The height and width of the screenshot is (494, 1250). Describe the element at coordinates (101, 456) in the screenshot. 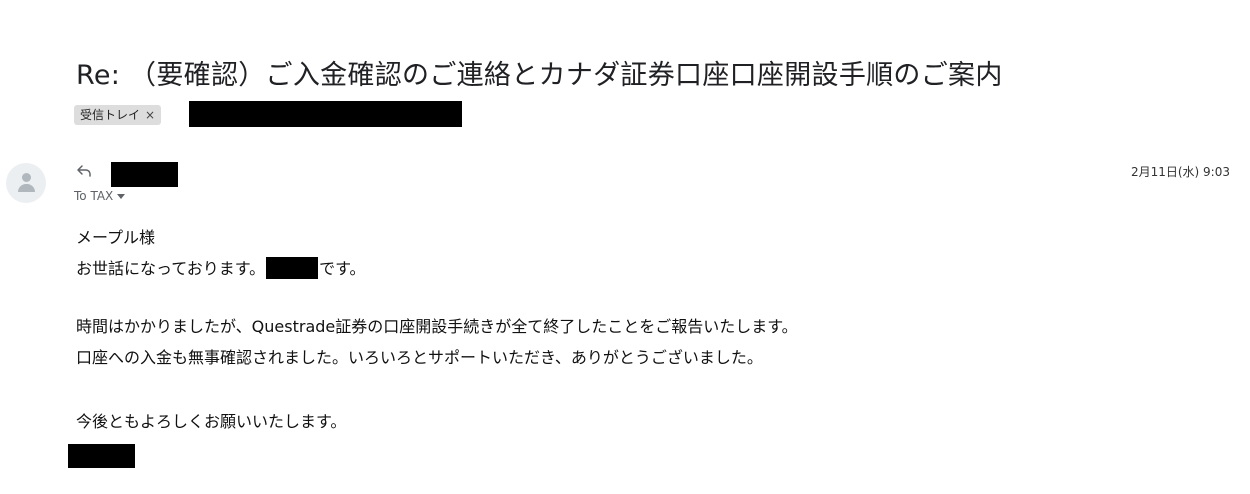

I see `redacted-signature` at that location.